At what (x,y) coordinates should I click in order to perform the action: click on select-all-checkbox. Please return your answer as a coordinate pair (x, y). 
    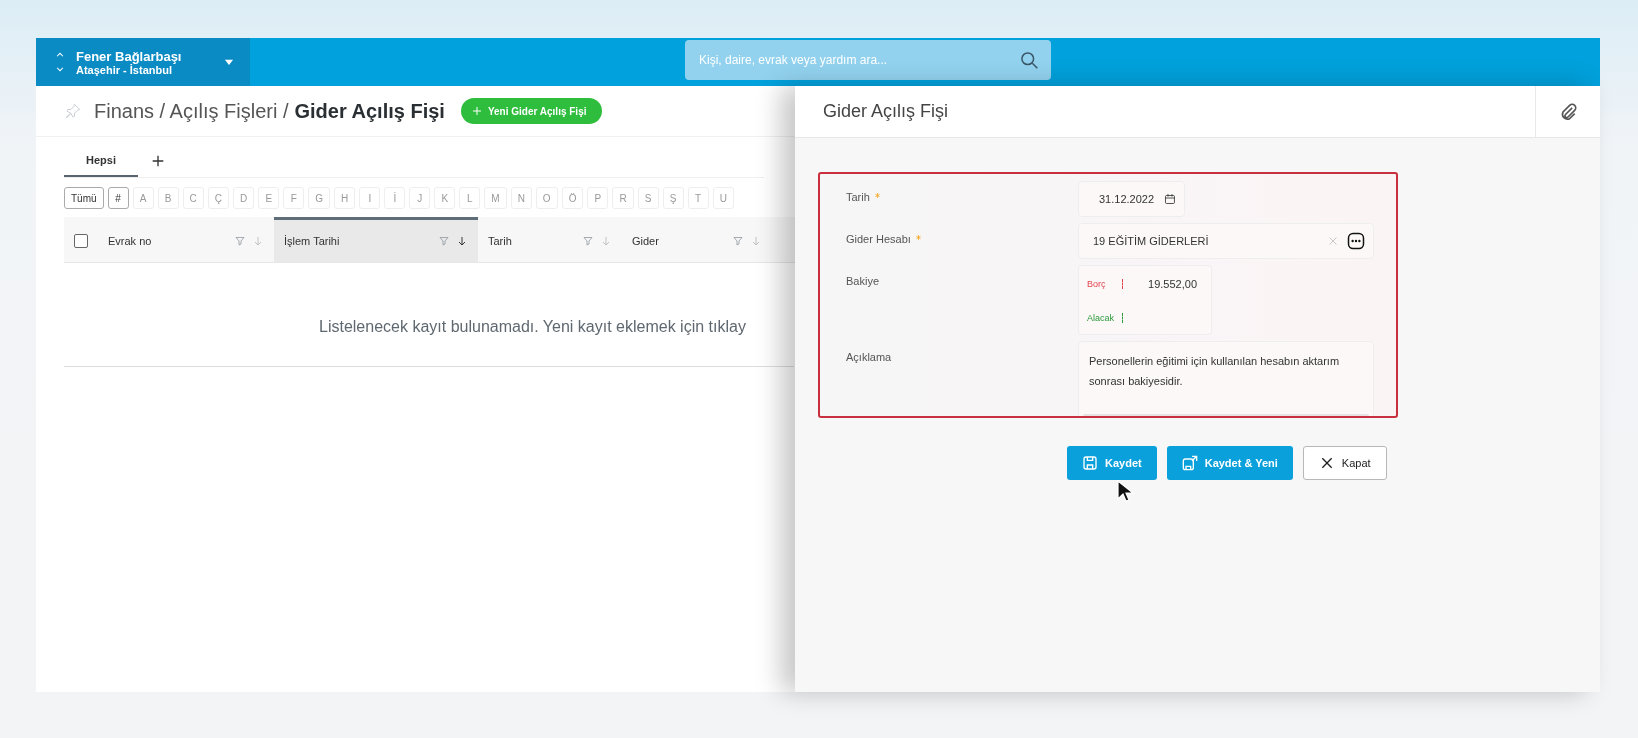
    Looking at the image, I should click on (81, 241).